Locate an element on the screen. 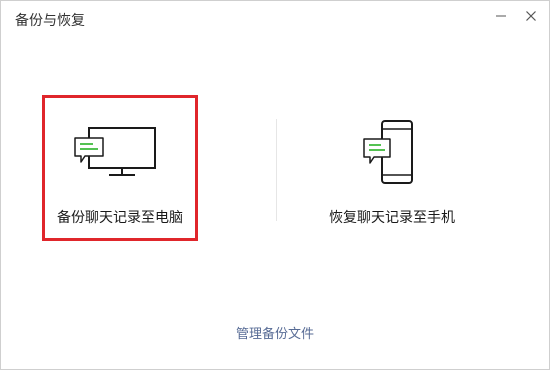 This screenshot has width=550, height=370. title-bar: 备份与恢复 is located at coordinates (275, 21).